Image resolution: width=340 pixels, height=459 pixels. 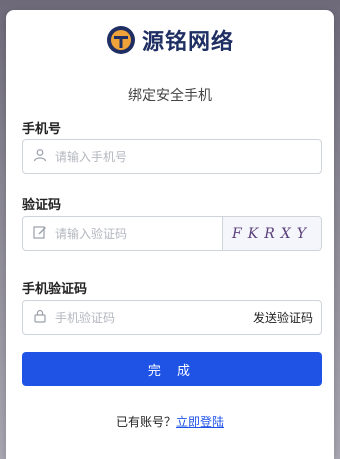 What do you see at coordinates (140, 233) in the screenshot?
I see `captcha-input` at bounding box center [140, 233].